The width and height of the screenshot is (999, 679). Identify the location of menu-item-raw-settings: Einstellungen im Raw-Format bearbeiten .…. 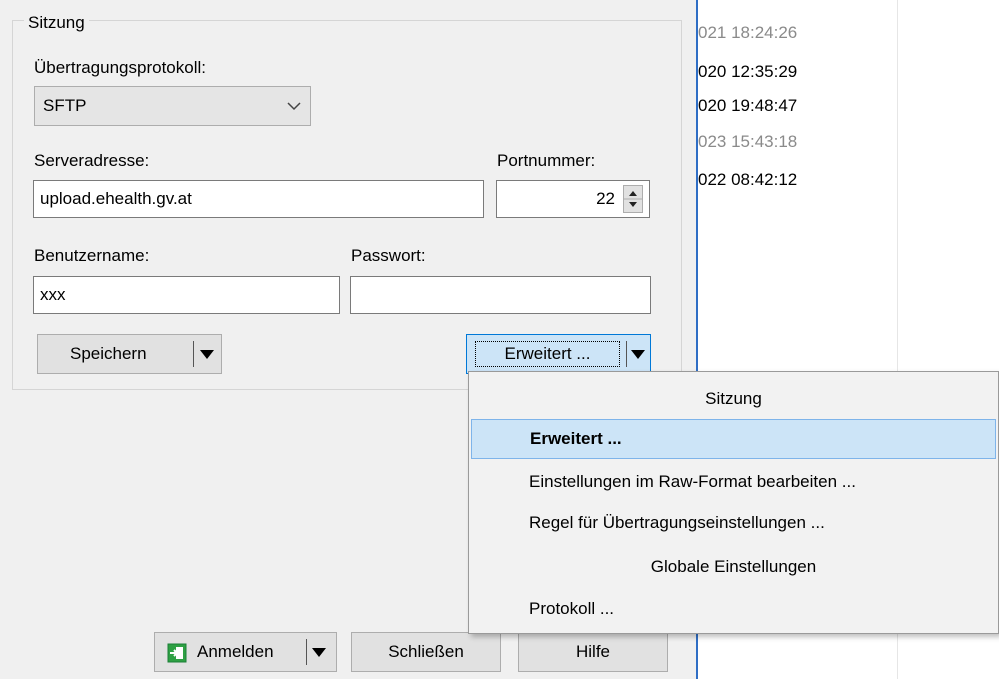
(733, 482).